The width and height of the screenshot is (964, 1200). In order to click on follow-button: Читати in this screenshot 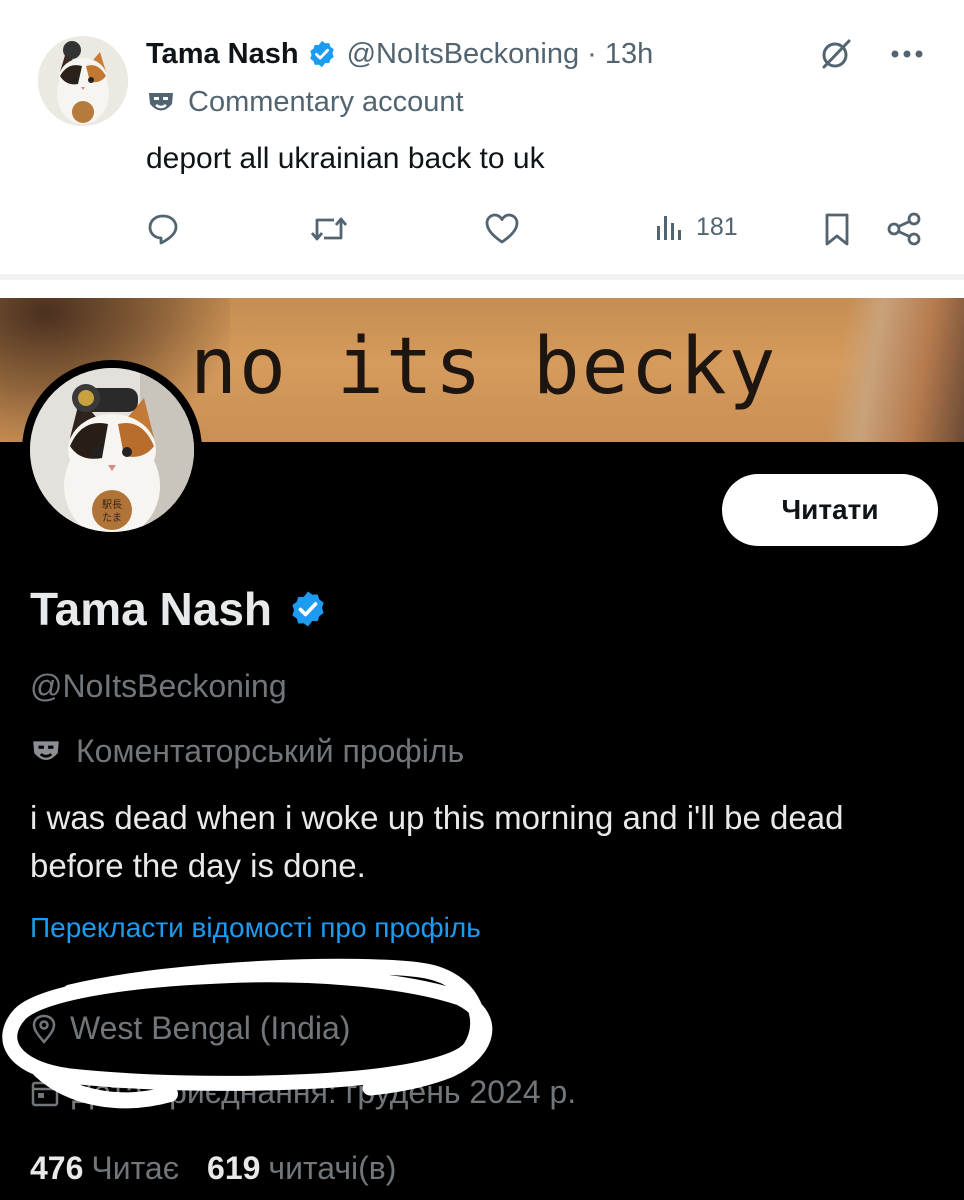, I will do `click(830, 510)`.